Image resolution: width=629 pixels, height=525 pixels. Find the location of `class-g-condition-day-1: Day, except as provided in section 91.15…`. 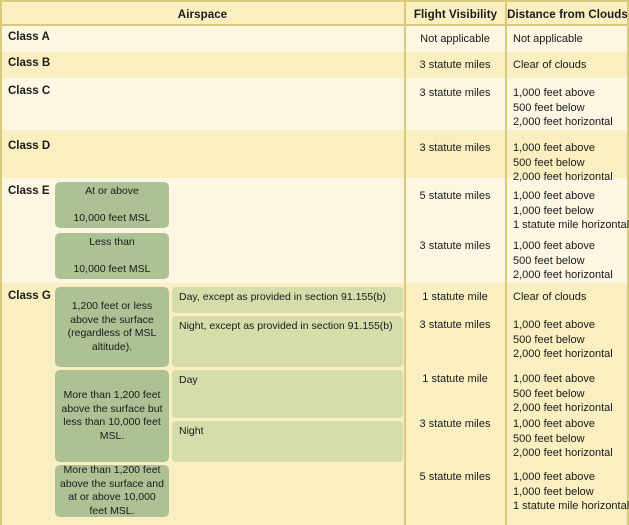

class-g-condition-day-1: Day, except as provided in section 91.15… is located at coordinates (287, 300).